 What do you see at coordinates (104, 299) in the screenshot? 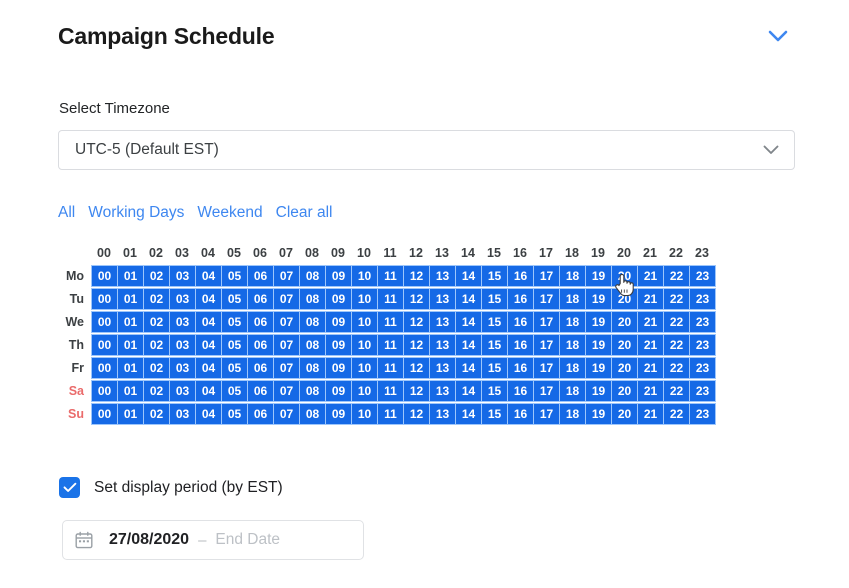
I see `hour-cell-Tu-00: 00` at bounding box center [104, 299].